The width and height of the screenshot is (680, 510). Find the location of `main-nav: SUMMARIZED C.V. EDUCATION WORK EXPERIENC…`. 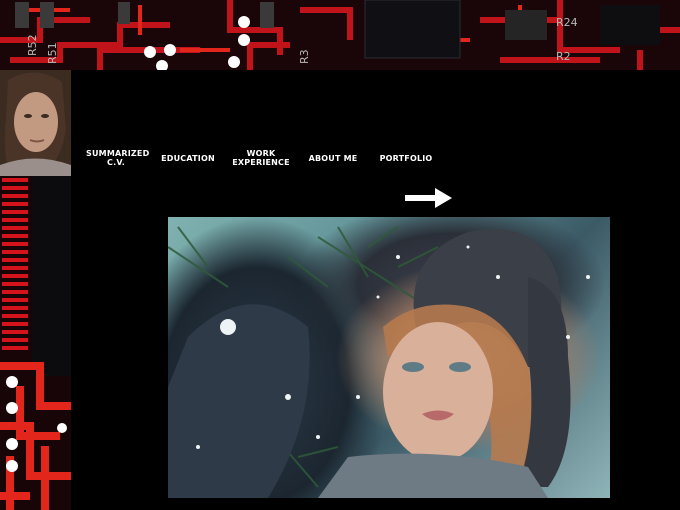

main-nav: SUMMARIZED C.V. EDUCATION WORK EXPERIENC… is located at coordinates (375, 162).